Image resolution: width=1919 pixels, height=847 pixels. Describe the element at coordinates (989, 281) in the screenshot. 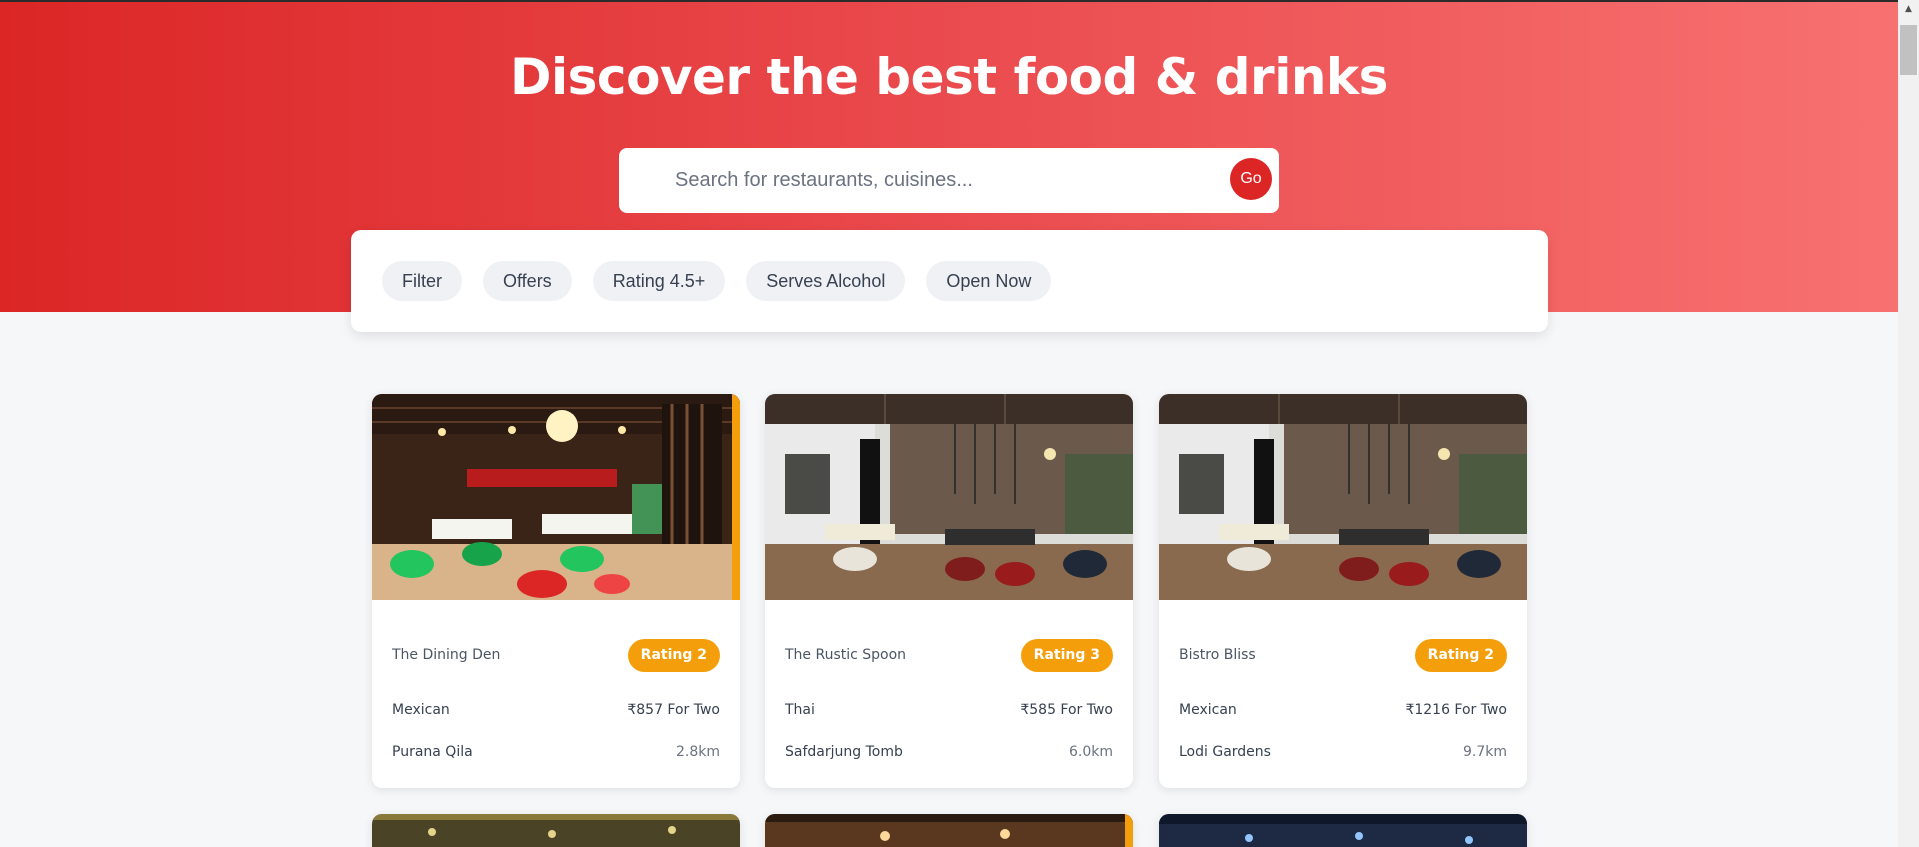

I see `filter-chip-open-now: Open Now` at that location.